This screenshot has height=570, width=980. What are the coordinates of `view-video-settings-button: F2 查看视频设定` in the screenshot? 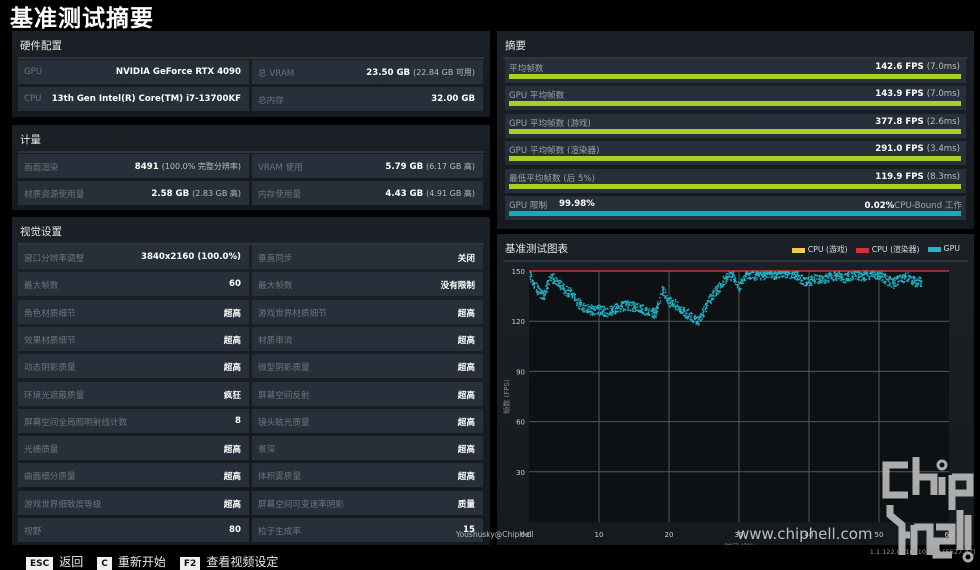 It's located at (228, 561).